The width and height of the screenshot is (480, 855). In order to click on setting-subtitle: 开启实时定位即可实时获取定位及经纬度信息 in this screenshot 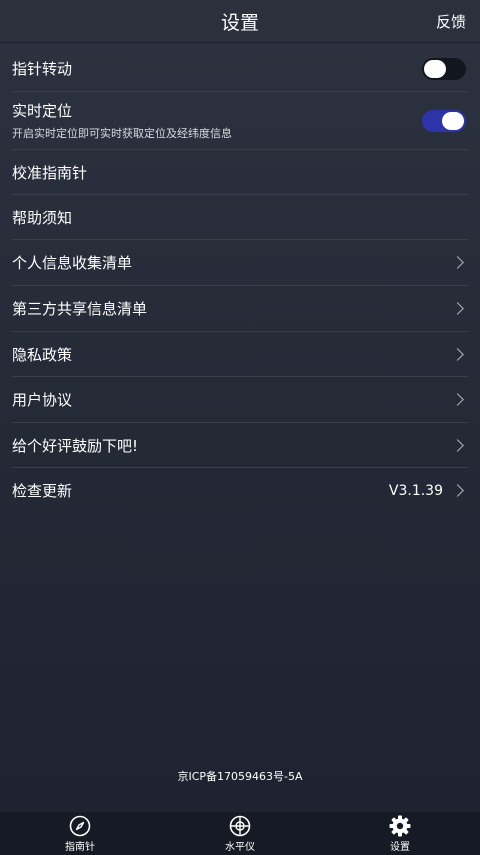, I will do `click(122, 133)`.